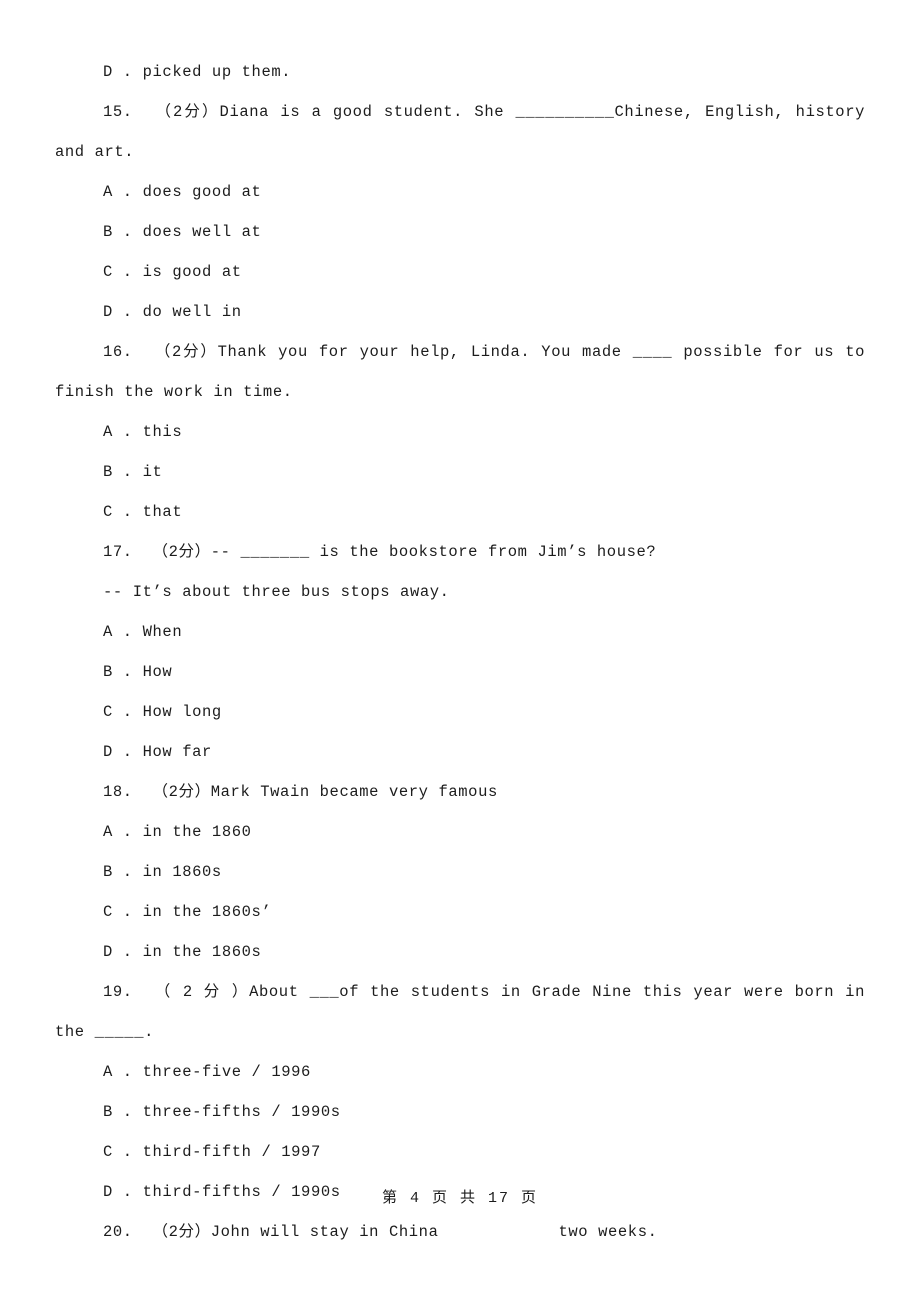 This screenshot has width=920, height=1302. Describe the element at coordinates (460, 472) in the screenshot. I see `list-item: B . it` at that location.